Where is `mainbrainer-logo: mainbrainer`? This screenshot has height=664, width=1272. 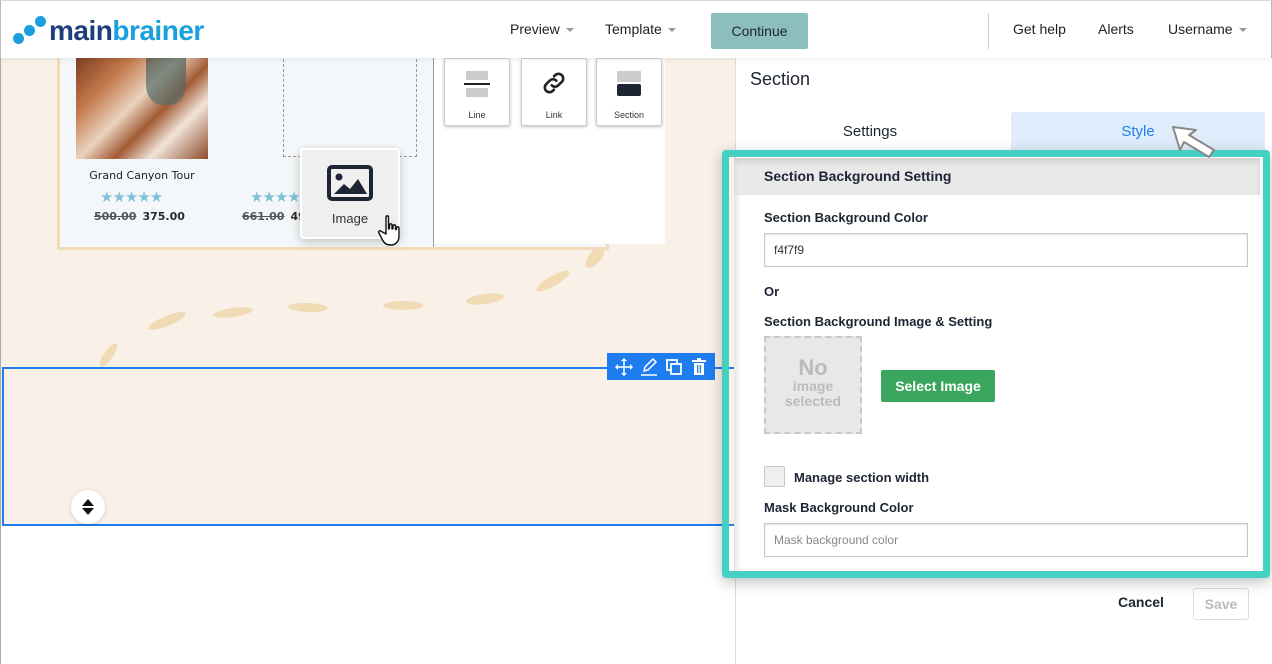
mainbrainer-logo: mainbrainer is located at coordinates (108, 31).